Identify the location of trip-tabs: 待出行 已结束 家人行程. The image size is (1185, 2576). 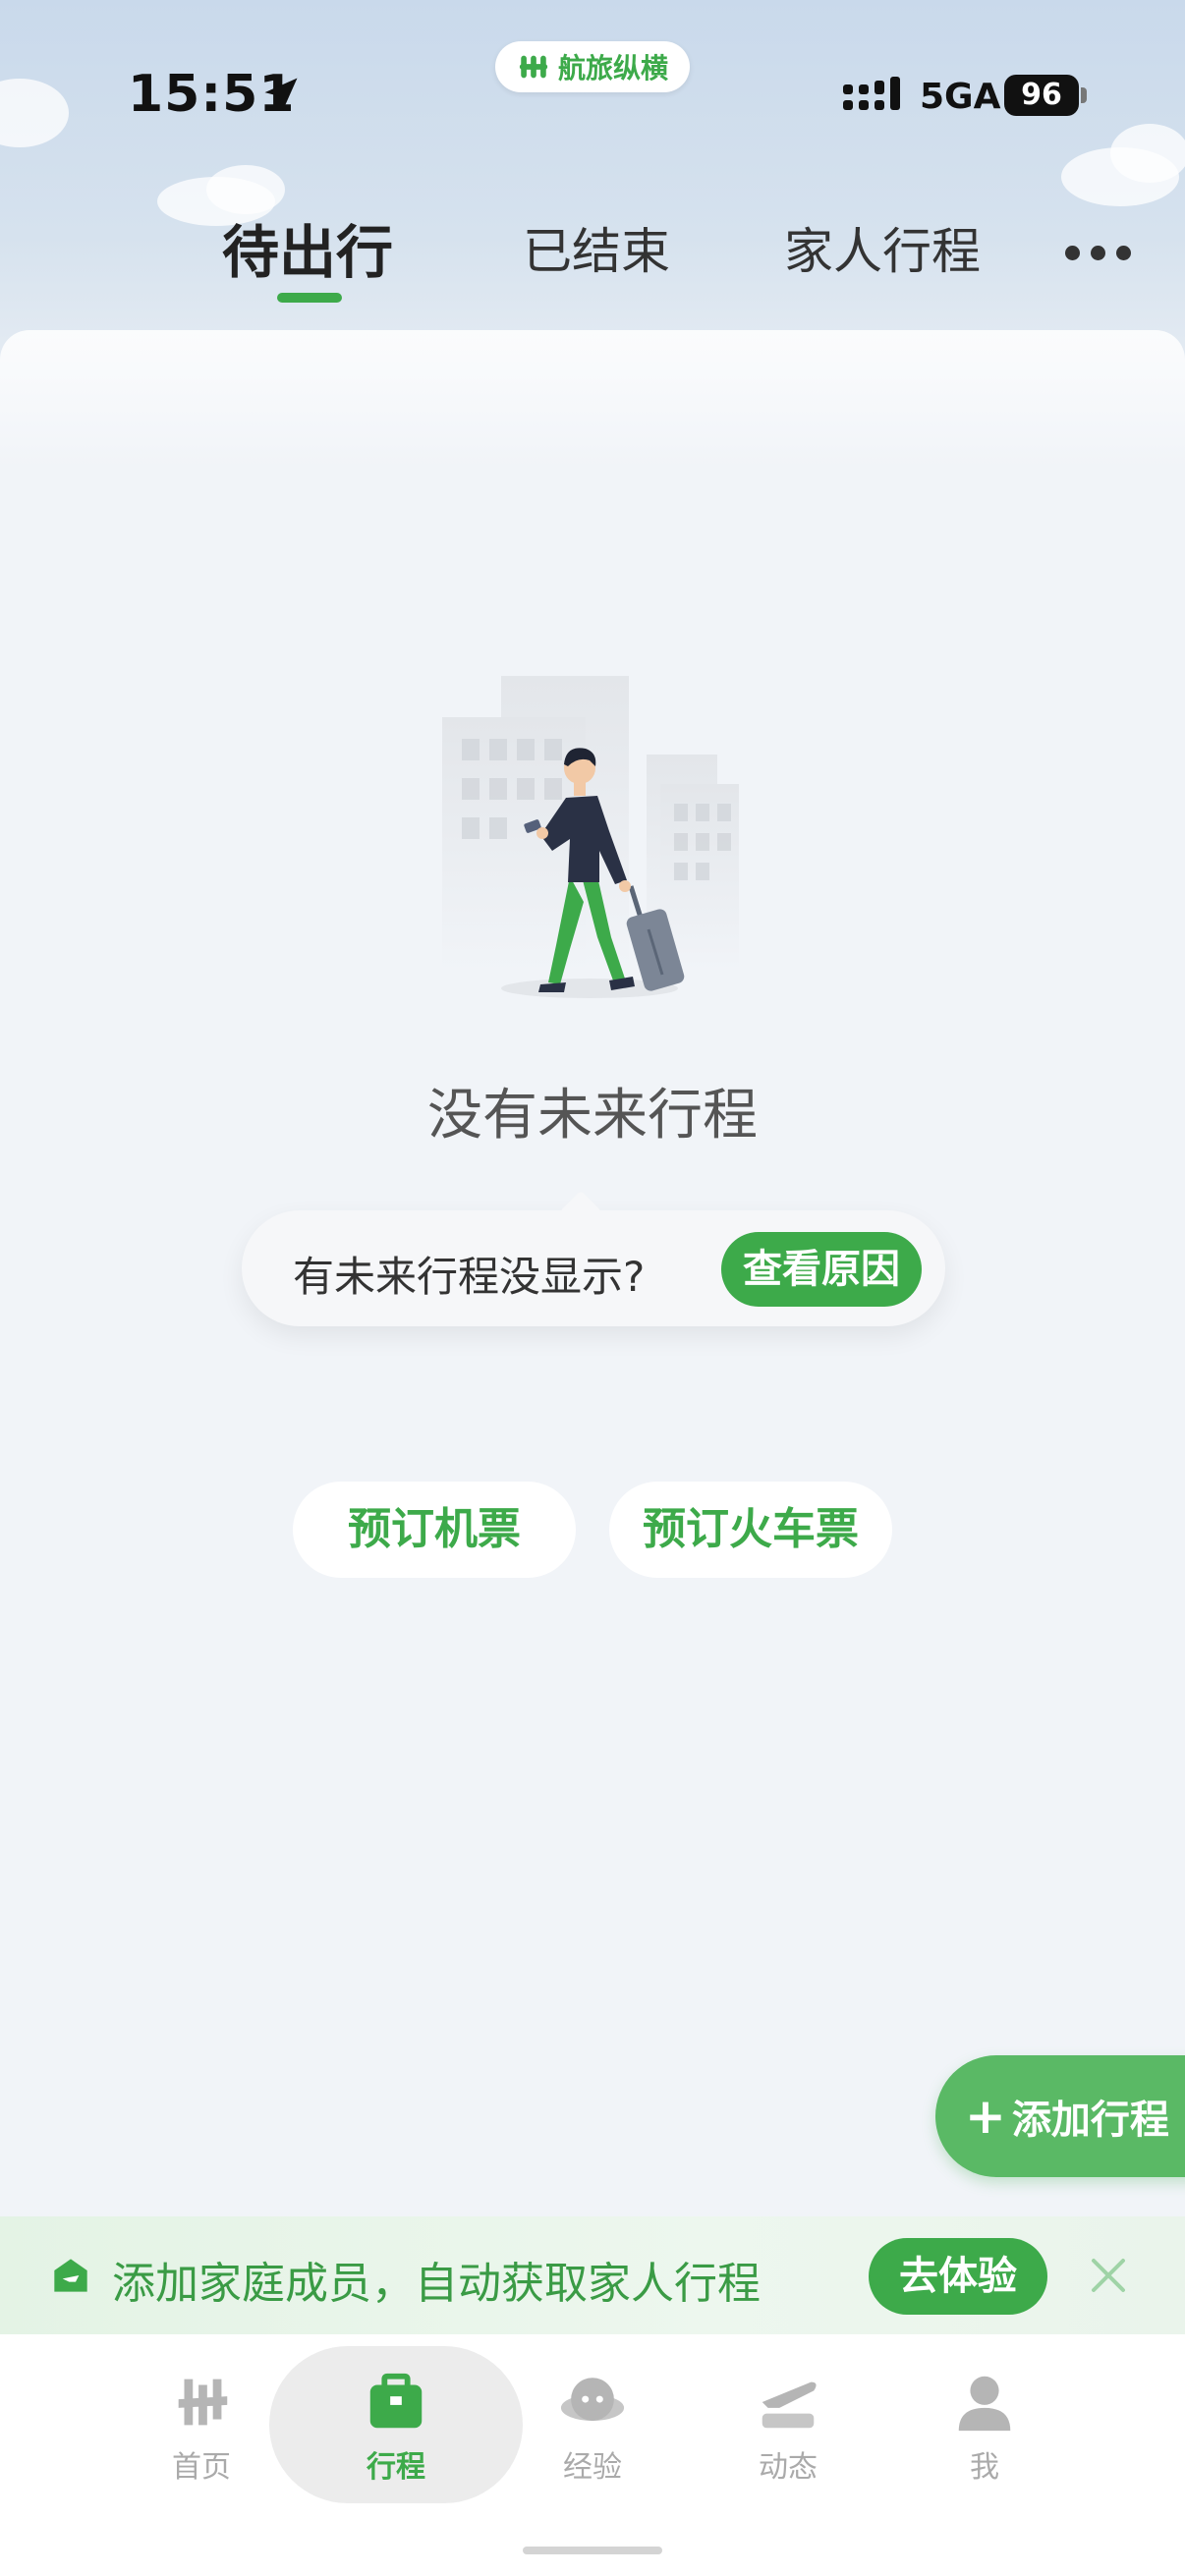
(592, 255).